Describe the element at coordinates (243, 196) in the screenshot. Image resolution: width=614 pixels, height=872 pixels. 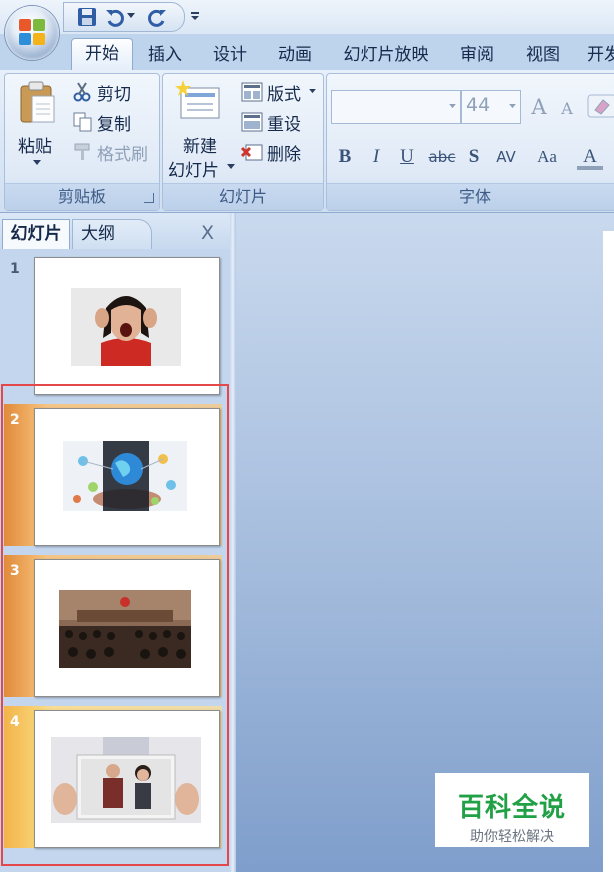
I see `slides-group-label: 幻灯片` at that location.